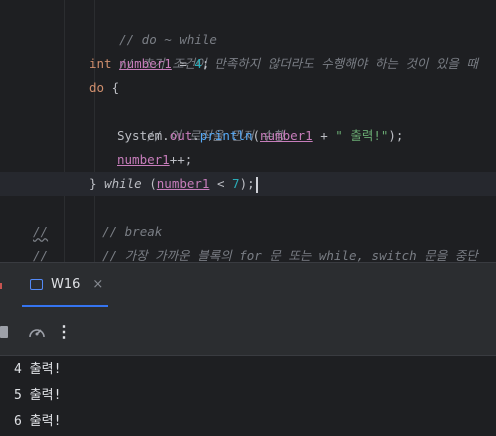 This screenshot has height=436, width=496. Describe the element at coordinates (362, 135) in the screenshot. I see `string-literal: " 출력!"` at that location.